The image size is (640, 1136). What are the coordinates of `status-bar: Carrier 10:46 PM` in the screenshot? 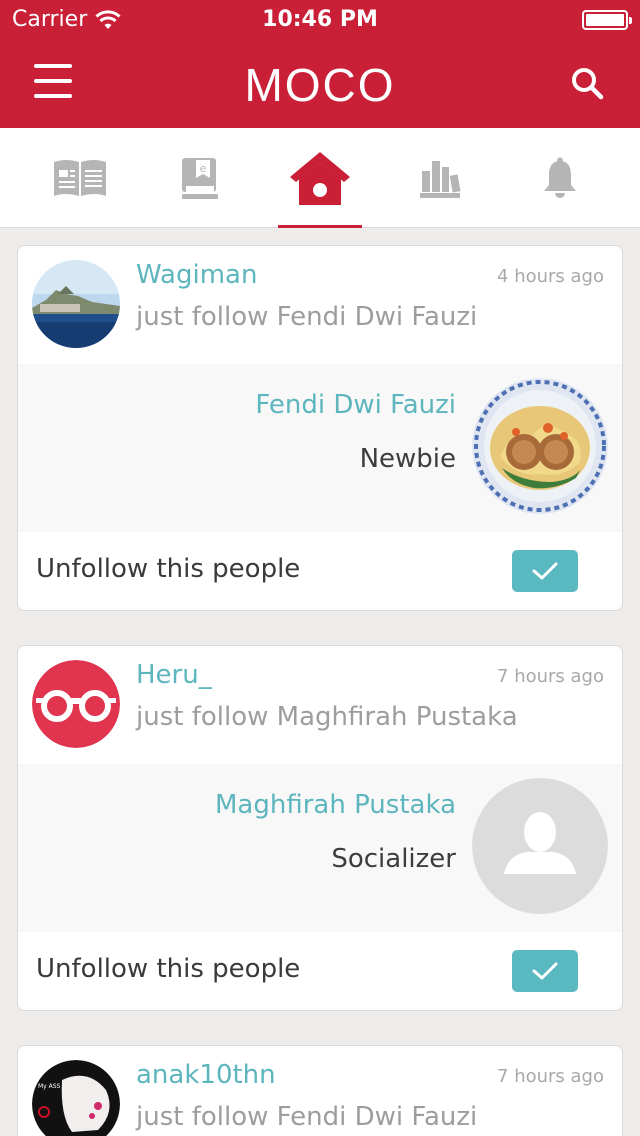 It's located at (320, 20).